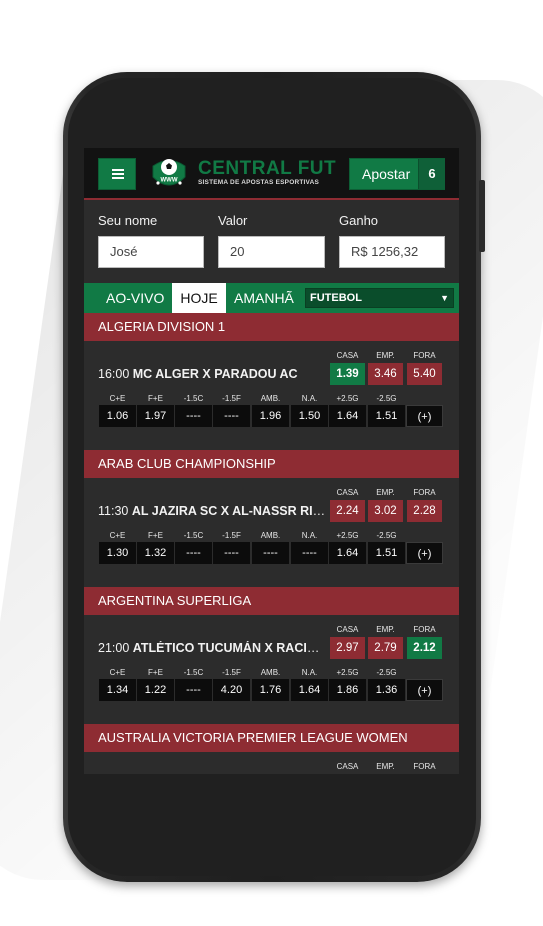  What do you see at coordinates (199, 298) in the screenshot?
I see `tab-hoje: HOJE` at bounding box center [199, 298].